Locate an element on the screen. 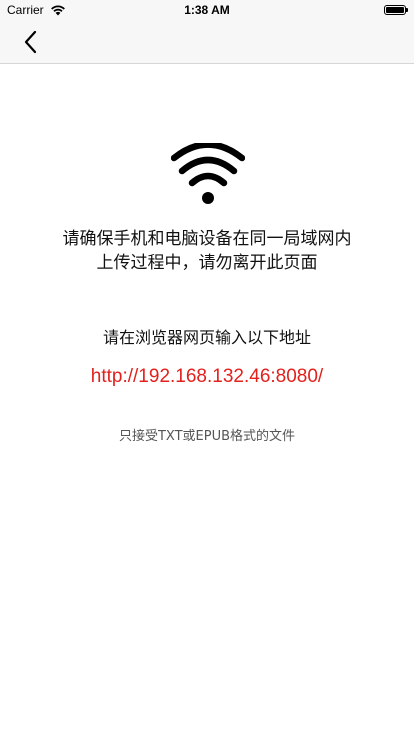 This screenshot has width=414, height=736. file-format-note: 只接受TXT或EPUB格式的文件 is located at coordinates (207, 436).